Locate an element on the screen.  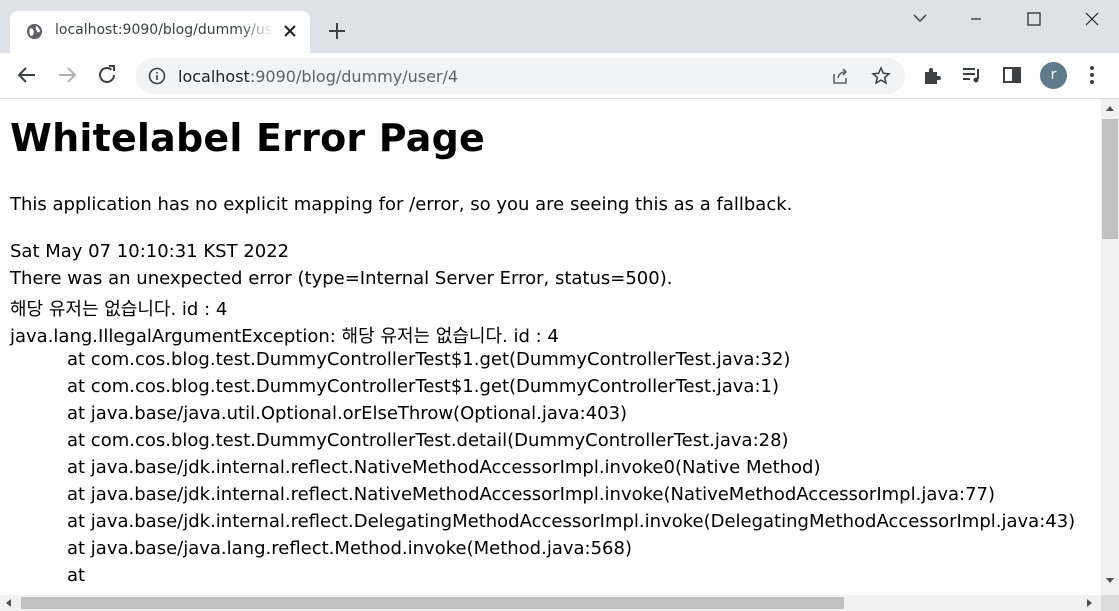
window-close-icon is located at coordinates (1092, 19).